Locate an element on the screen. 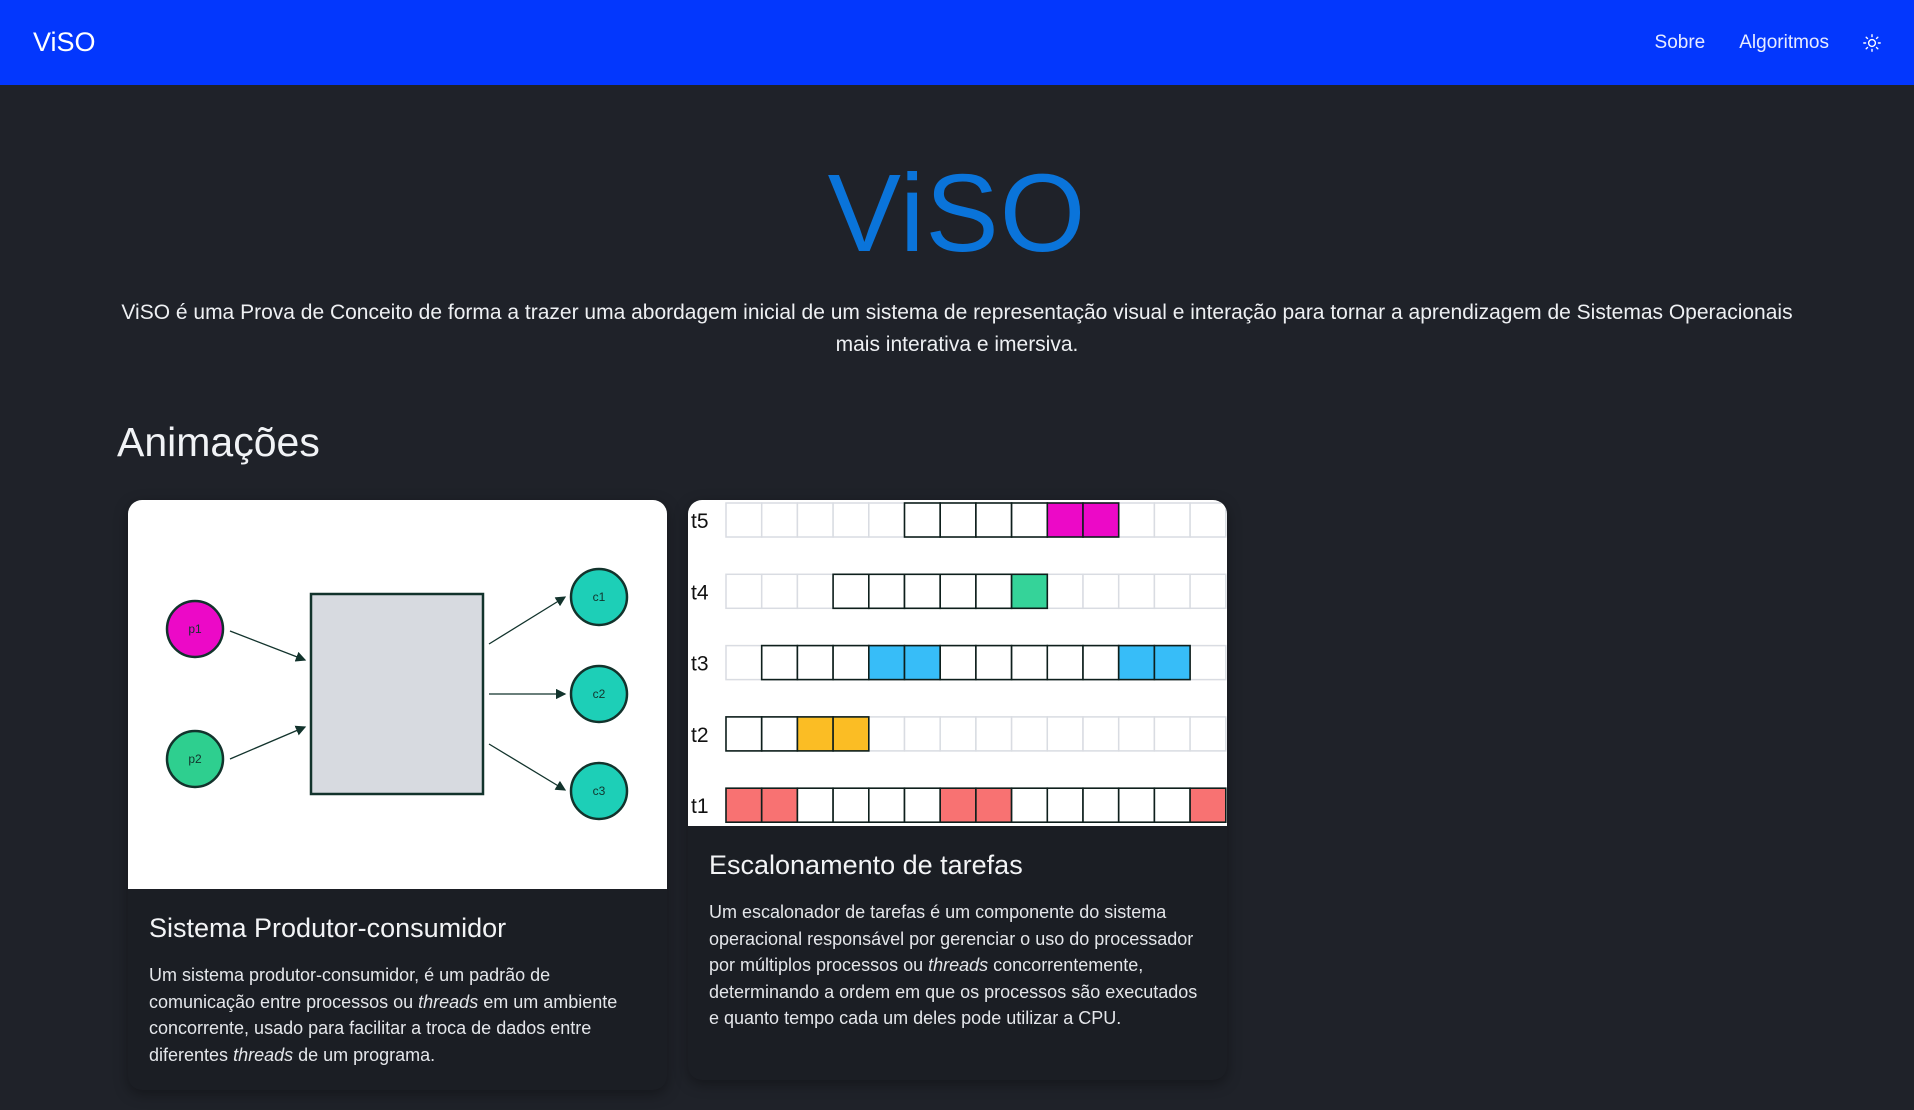  card-title: Sistema Produtor-consumidor is located at coordinates (328, 928).